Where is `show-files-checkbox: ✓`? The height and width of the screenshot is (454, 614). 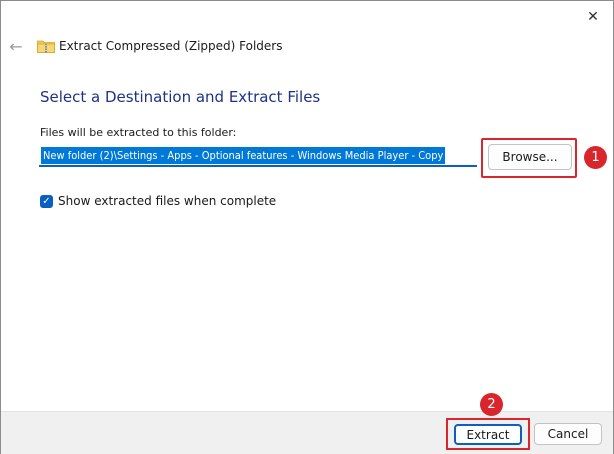
show-files-checkbox: ✓ is located at coordinates (46, 201).